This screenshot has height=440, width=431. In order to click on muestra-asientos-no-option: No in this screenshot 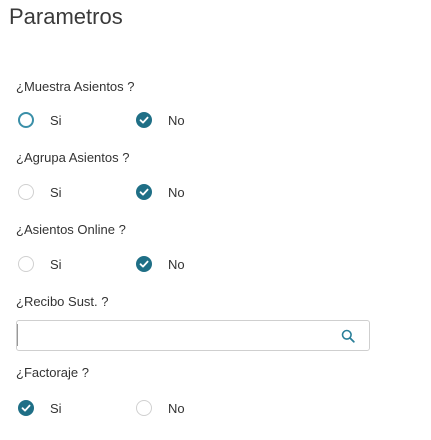, I will do `click(160, 120)`.